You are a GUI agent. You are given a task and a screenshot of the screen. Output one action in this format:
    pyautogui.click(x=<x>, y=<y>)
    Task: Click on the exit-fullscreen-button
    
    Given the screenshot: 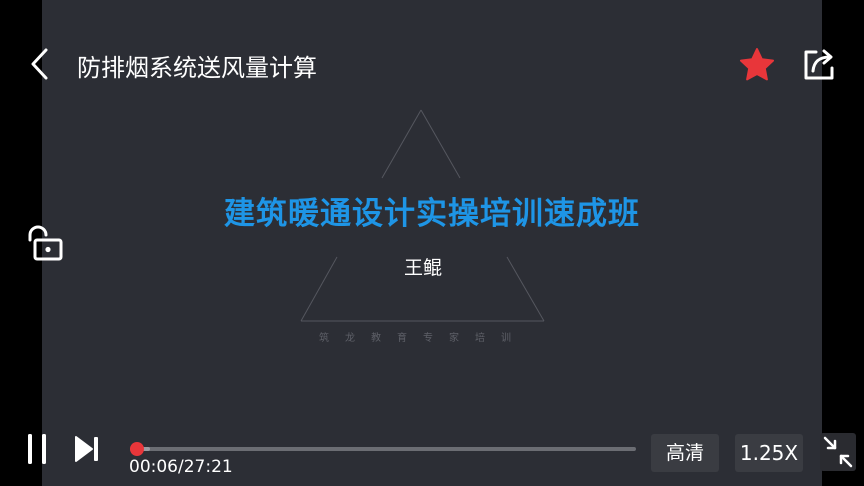 What is the action you would take?
    pyautogui.click(x=838, y=452)
    